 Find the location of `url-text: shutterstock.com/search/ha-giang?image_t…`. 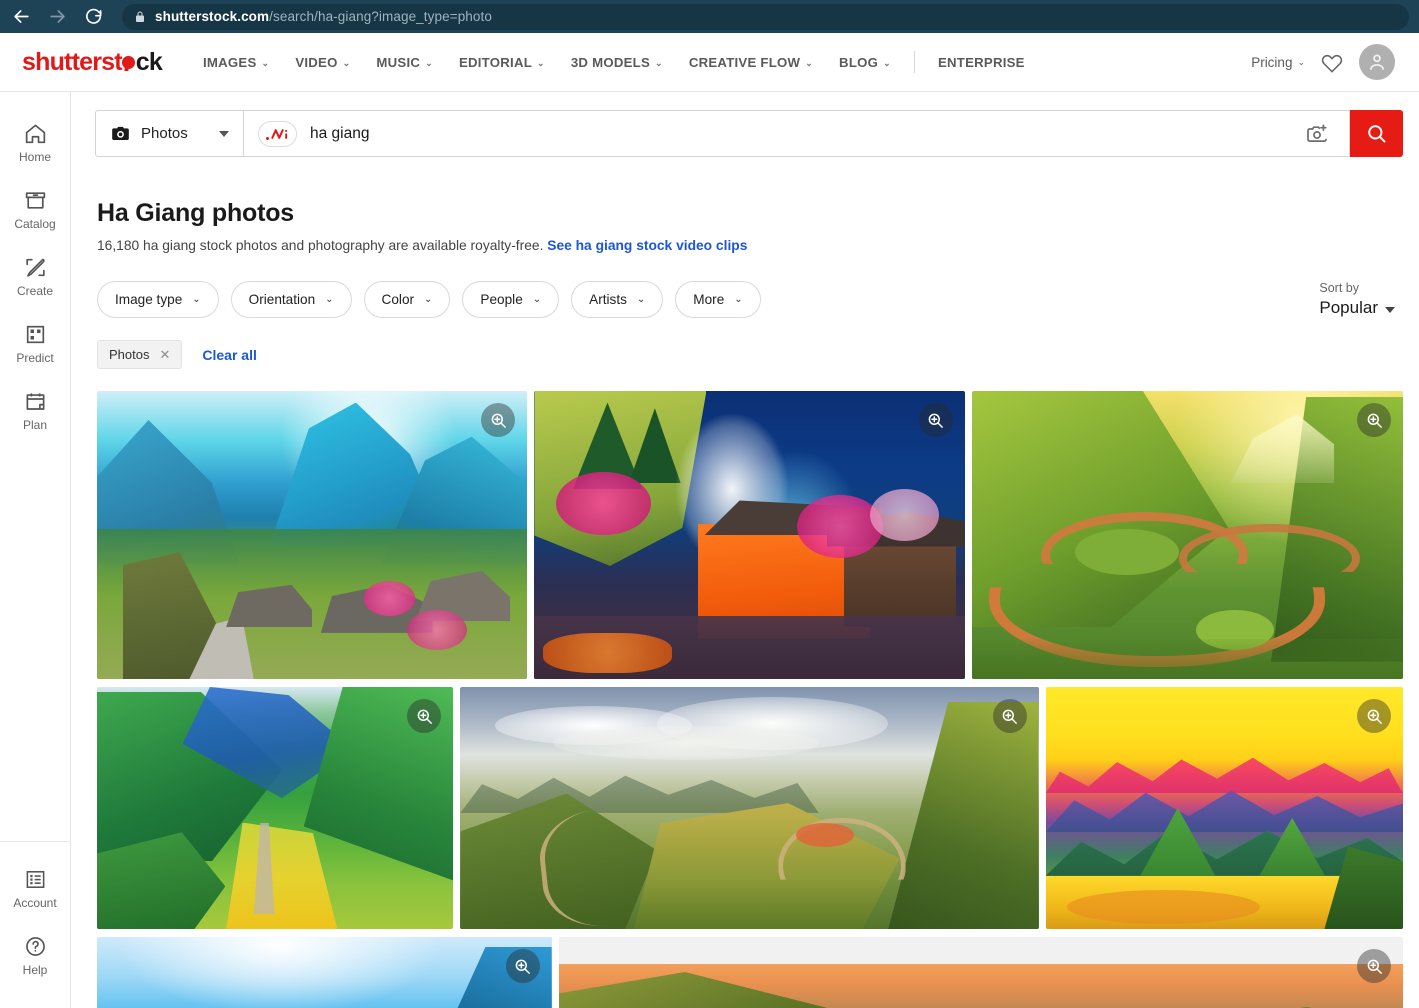

url-text: shutterstock.com/search/ha-giang?image_t… is located at coordinates (323, 16).